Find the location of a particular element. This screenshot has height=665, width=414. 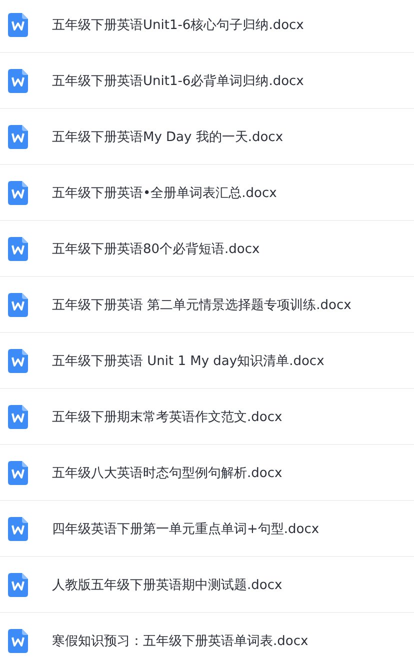

file-row: 五年级下册期末常考英语作文范文.docx is located at coordinates (207, 417).